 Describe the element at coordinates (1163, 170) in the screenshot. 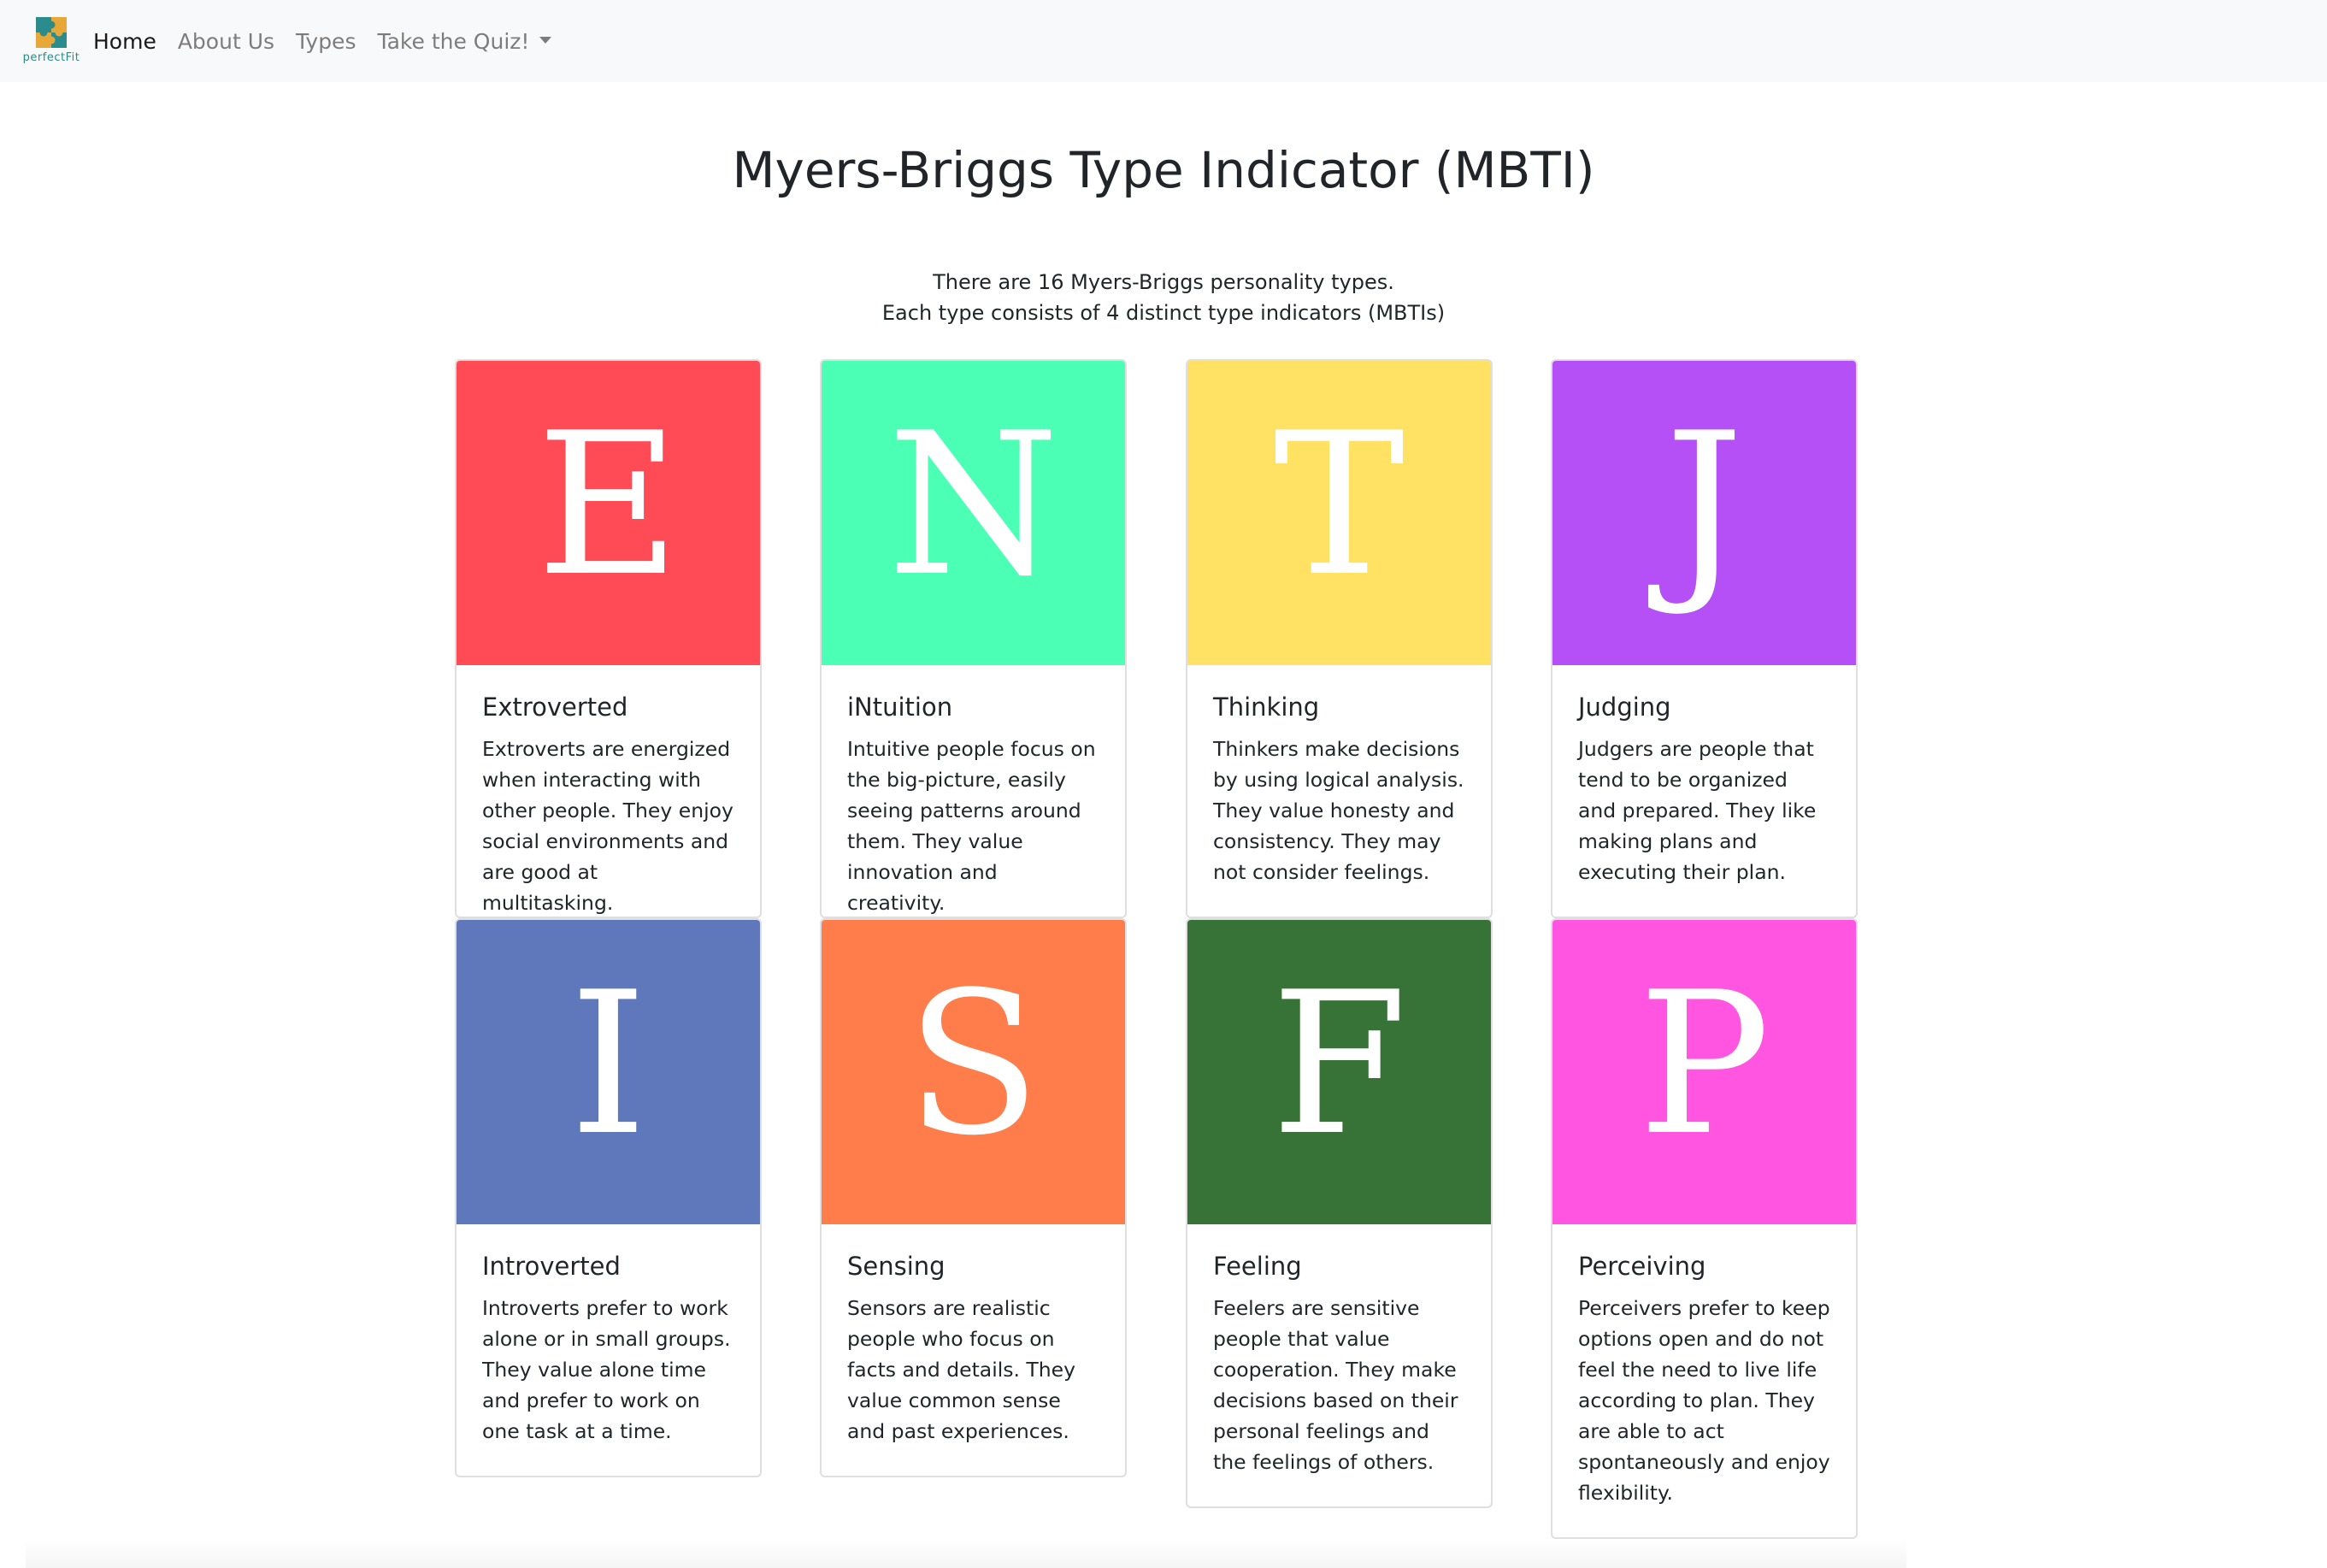

I see `page-title: Myers-Briggs Type Indicator (MBTI)` at that location.